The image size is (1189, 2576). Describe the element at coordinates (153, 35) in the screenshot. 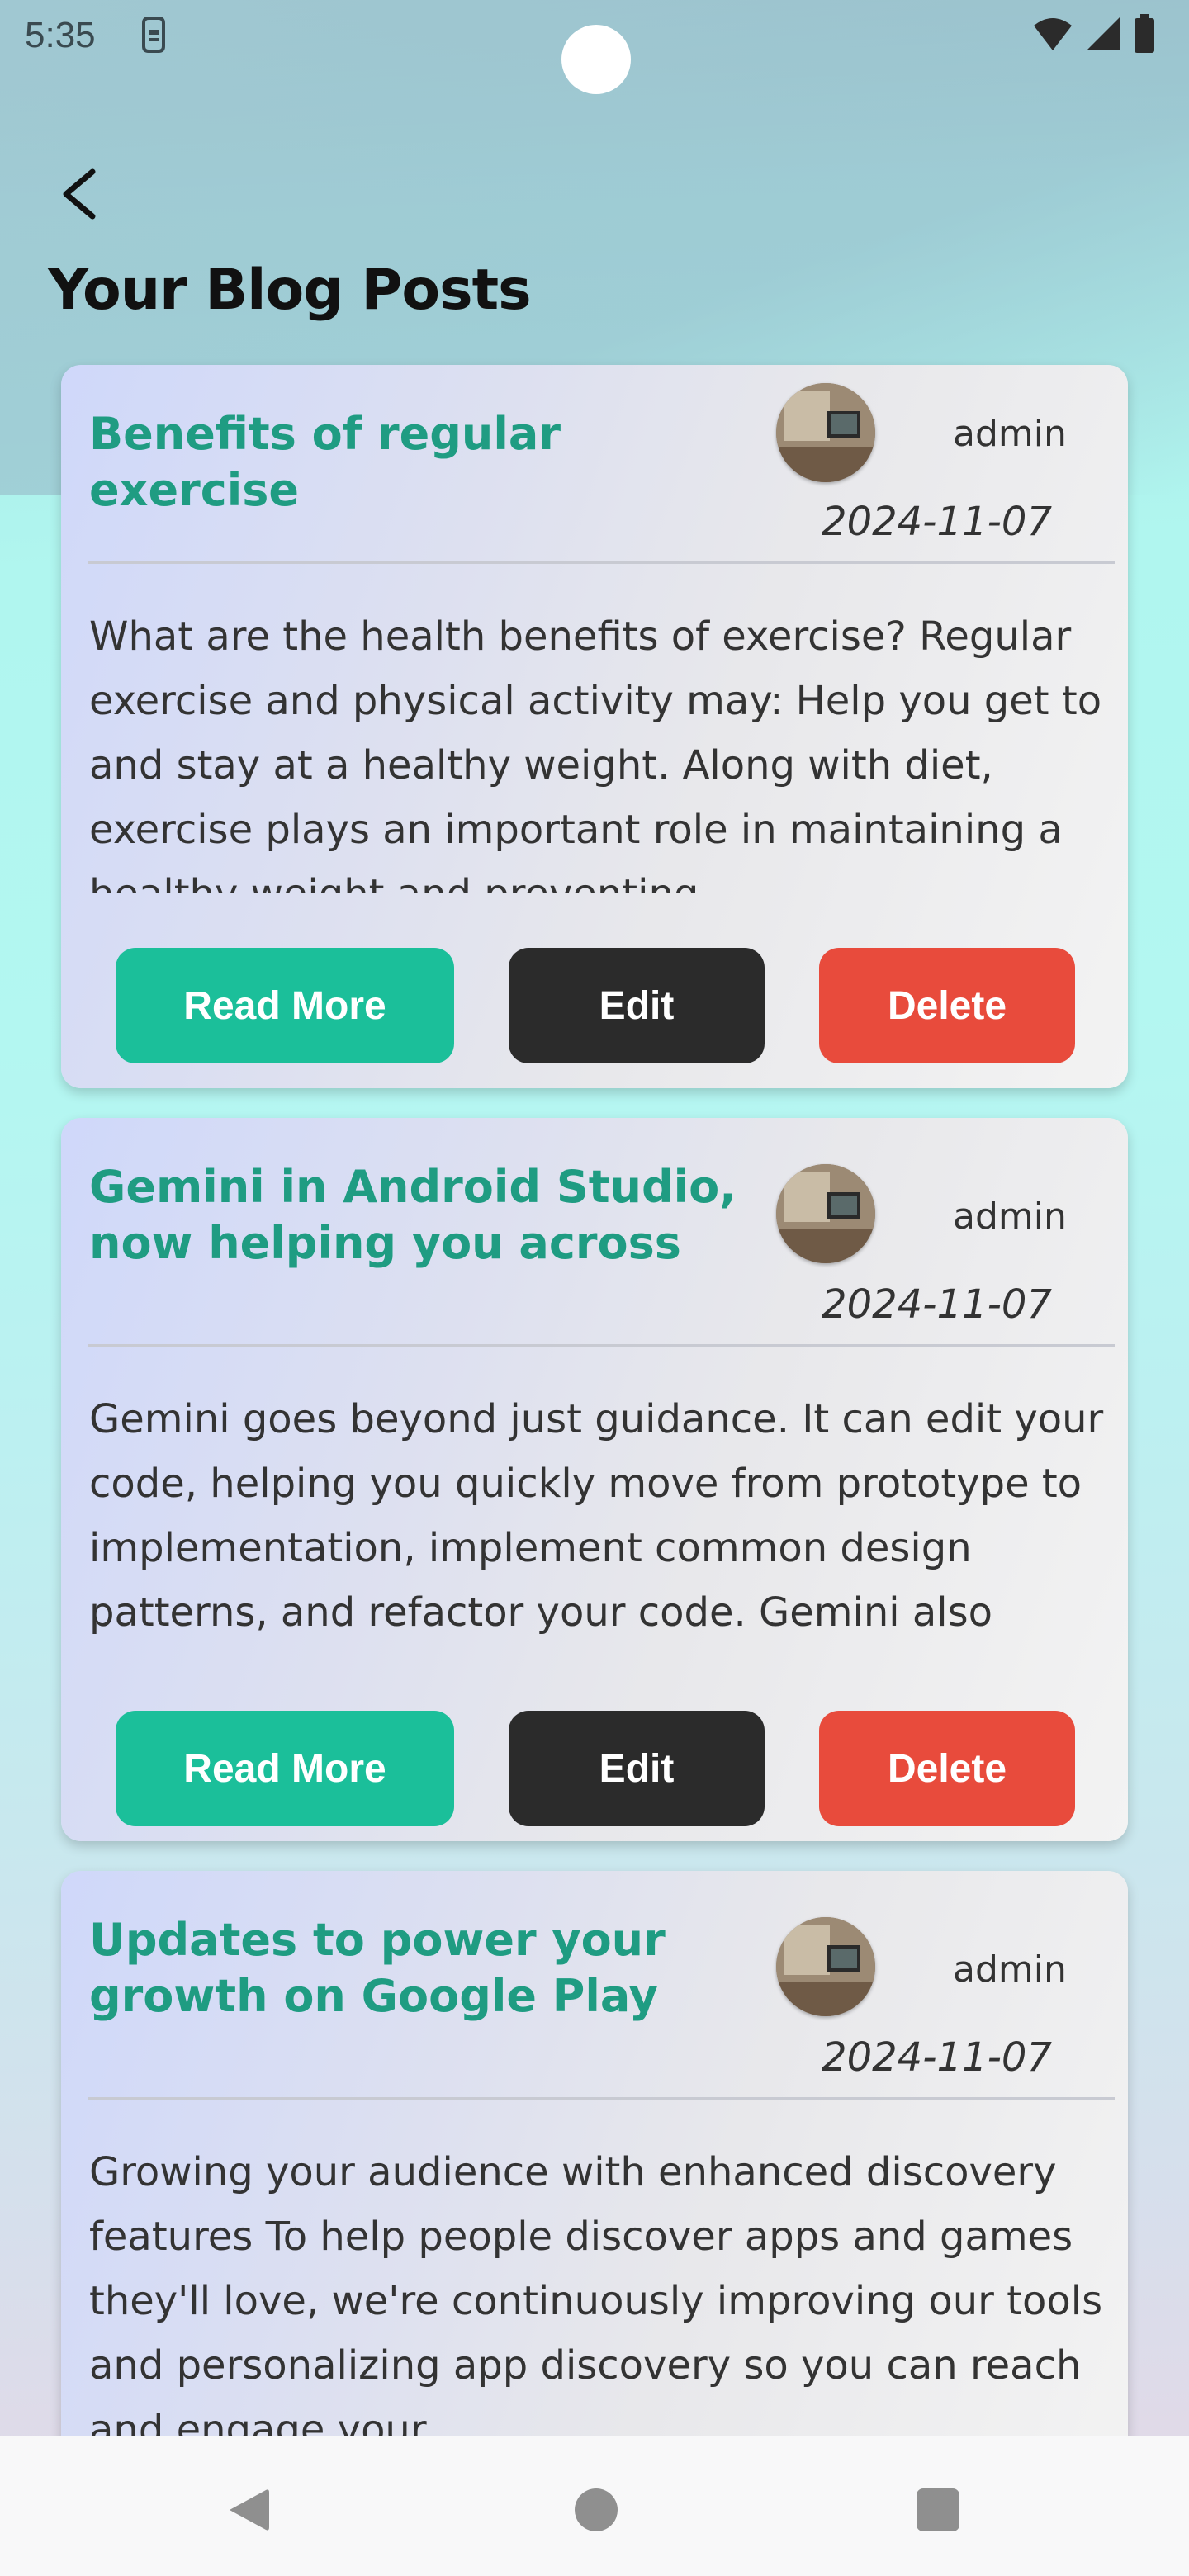

I see `sim-card-icon` at that location.